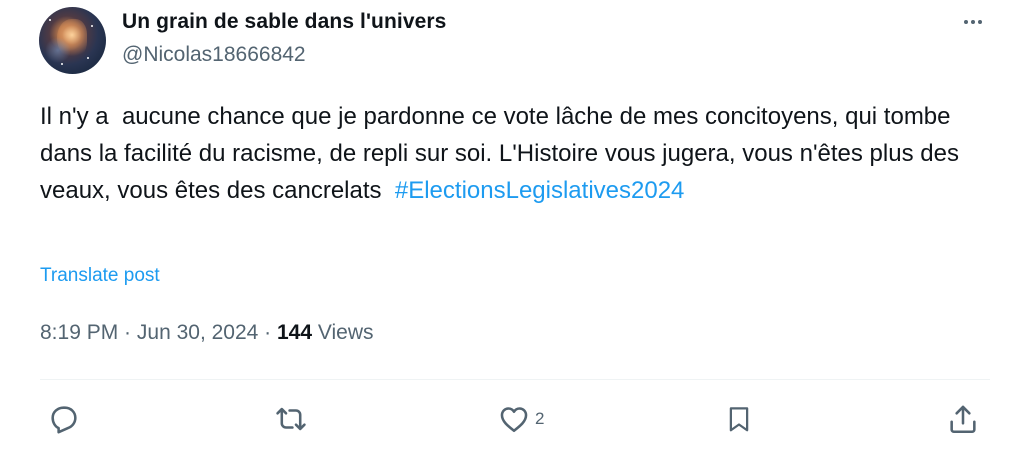  What do you see at coordinates (58, 50) in the screenshot?
I see `avatar-nebula-glow` at bounding box center [58, 50].